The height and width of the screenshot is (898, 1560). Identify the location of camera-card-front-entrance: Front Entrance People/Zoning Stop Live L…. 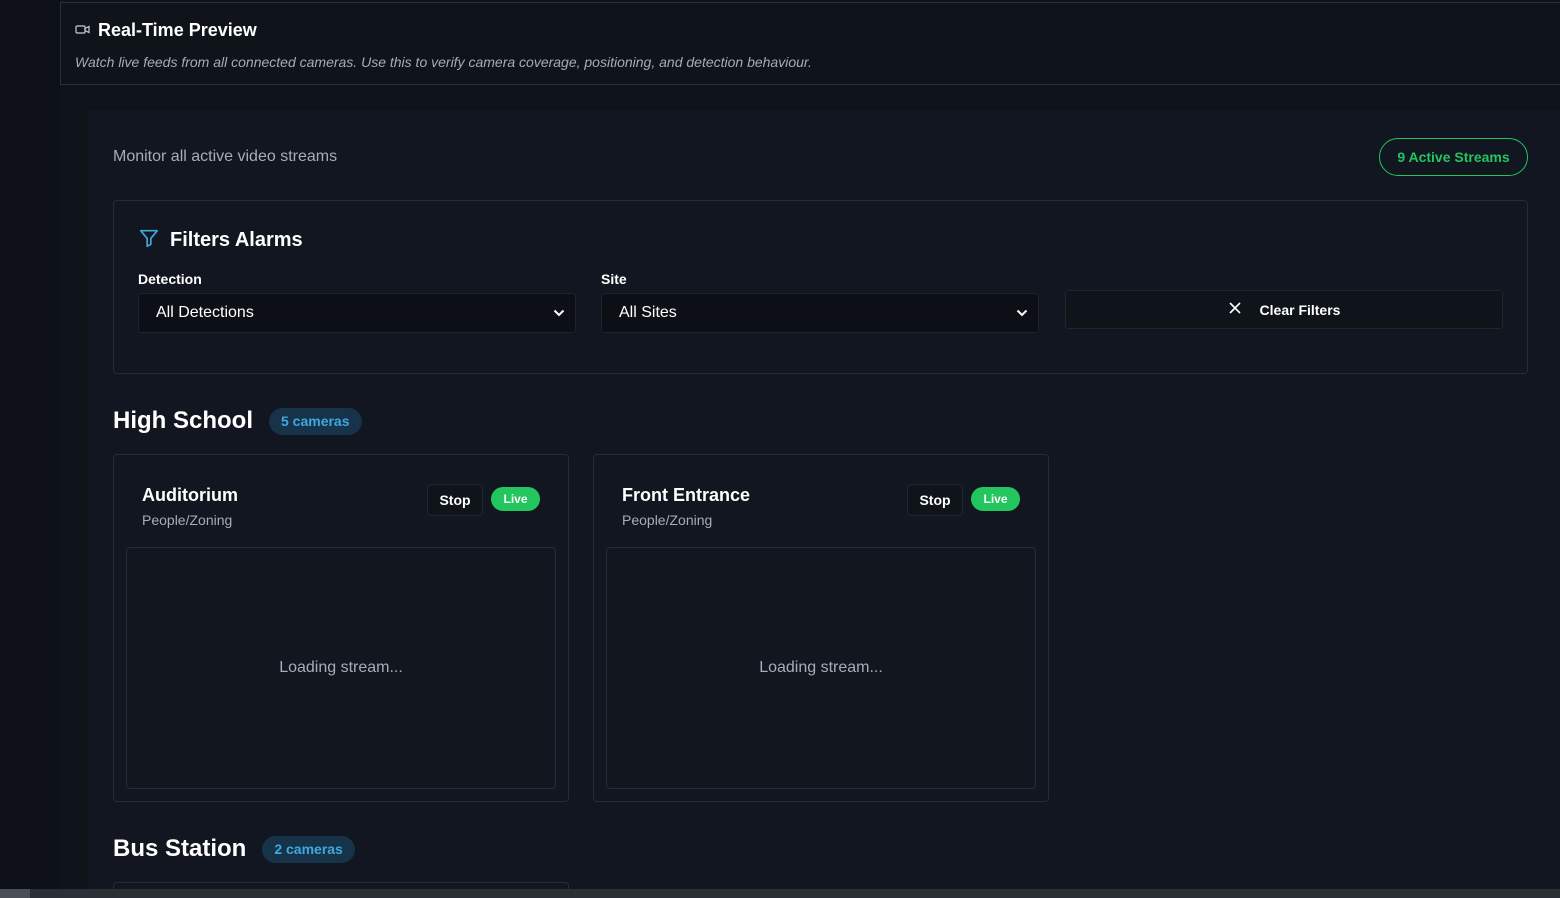
(821, 628).